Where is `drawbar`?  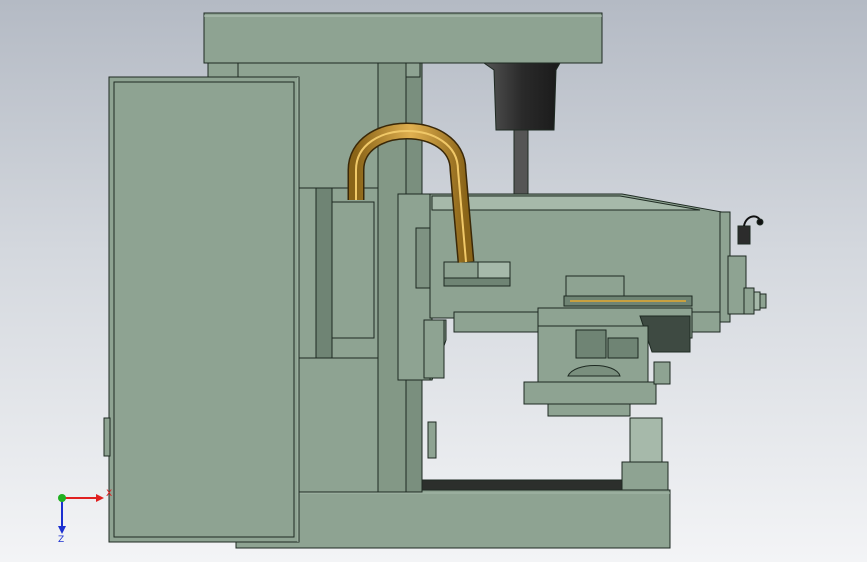
drawbar is located at coordinates (521, 162).